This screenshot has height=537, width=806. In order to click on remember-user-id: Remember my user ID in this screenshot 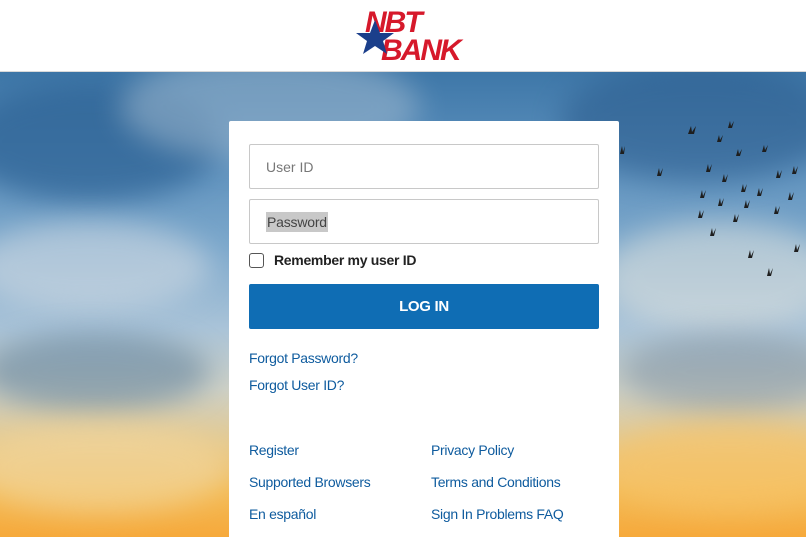, I will do `click(332, 260)`.